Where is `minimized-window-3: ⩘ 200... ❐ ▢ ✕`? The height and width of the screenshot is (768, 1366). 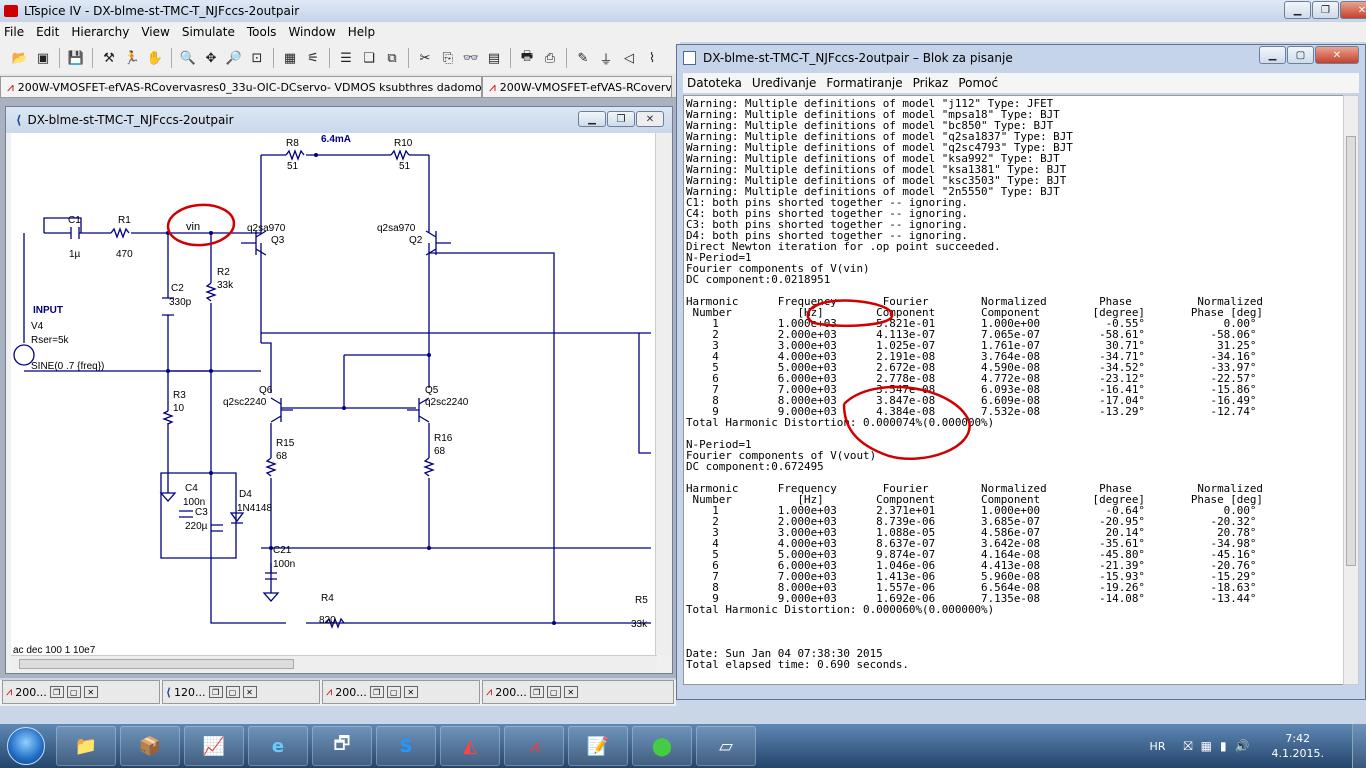 minimized-window-3: ⩘ 200... ❐ ▢ ✕ is located at coordinates (401, 692).